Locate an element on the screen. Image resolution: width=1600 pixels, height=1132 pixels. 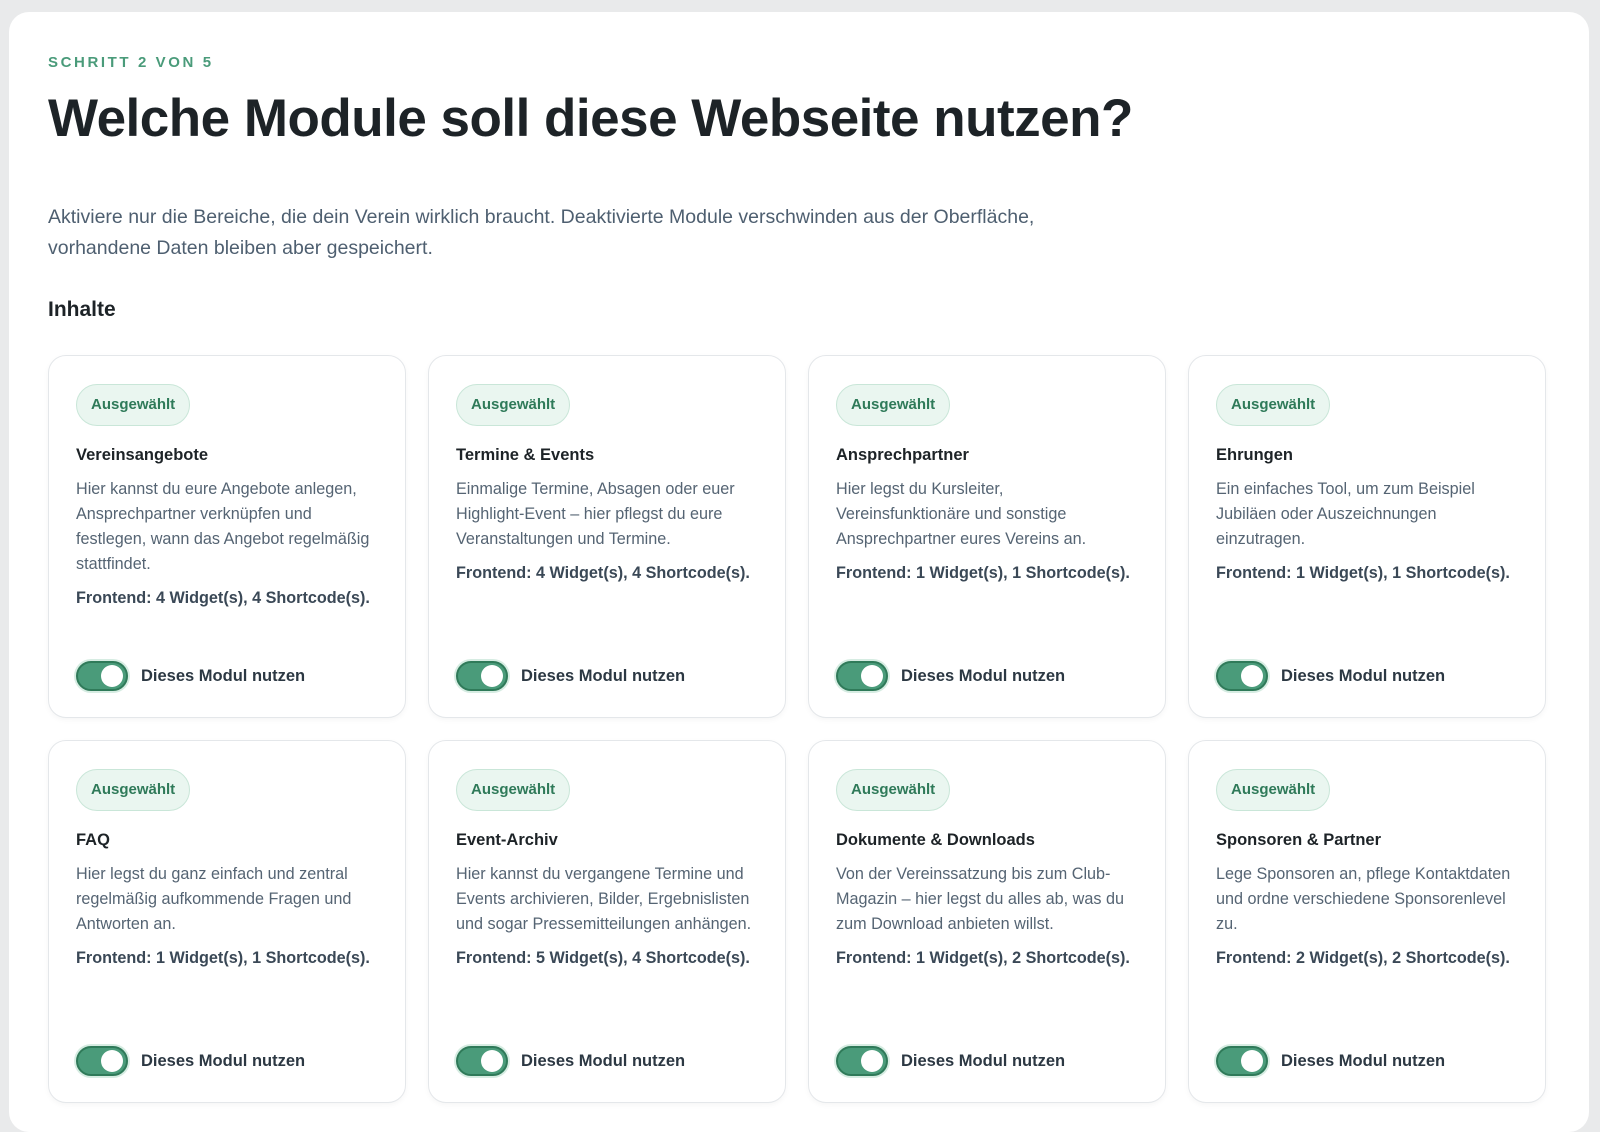
module-title: Vereinsangebote is located at coordinates (142, 455).